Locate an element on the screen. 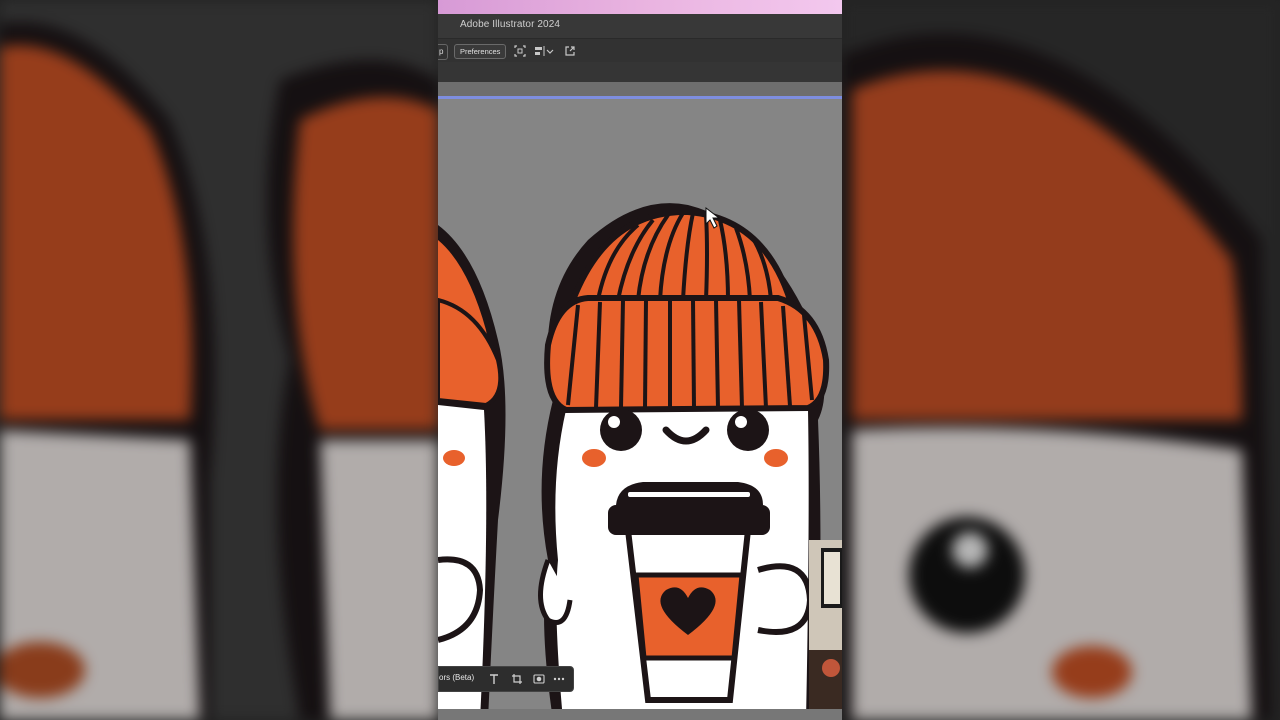  preferences-button: Preferences is located at coordinates (480, 51).